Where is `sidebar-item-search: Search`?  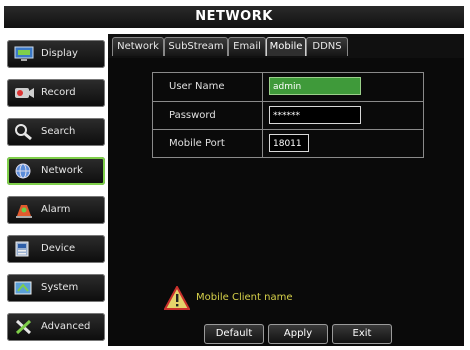
sidebar-item-search: Search is located at coordinates (56, 132).